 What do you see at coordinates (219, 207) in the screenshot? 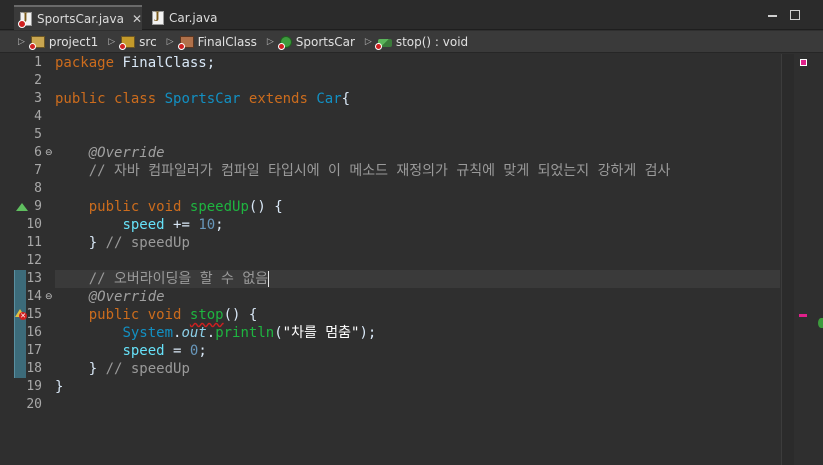
I see `method-name: speedUp` at bounding box center [219, 207].